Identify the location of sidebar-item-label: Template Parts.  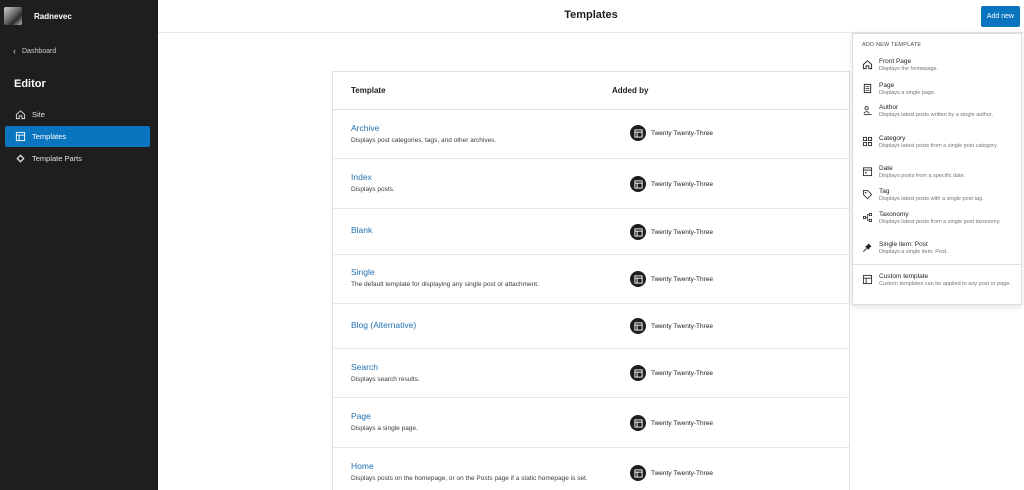
(57, 158).